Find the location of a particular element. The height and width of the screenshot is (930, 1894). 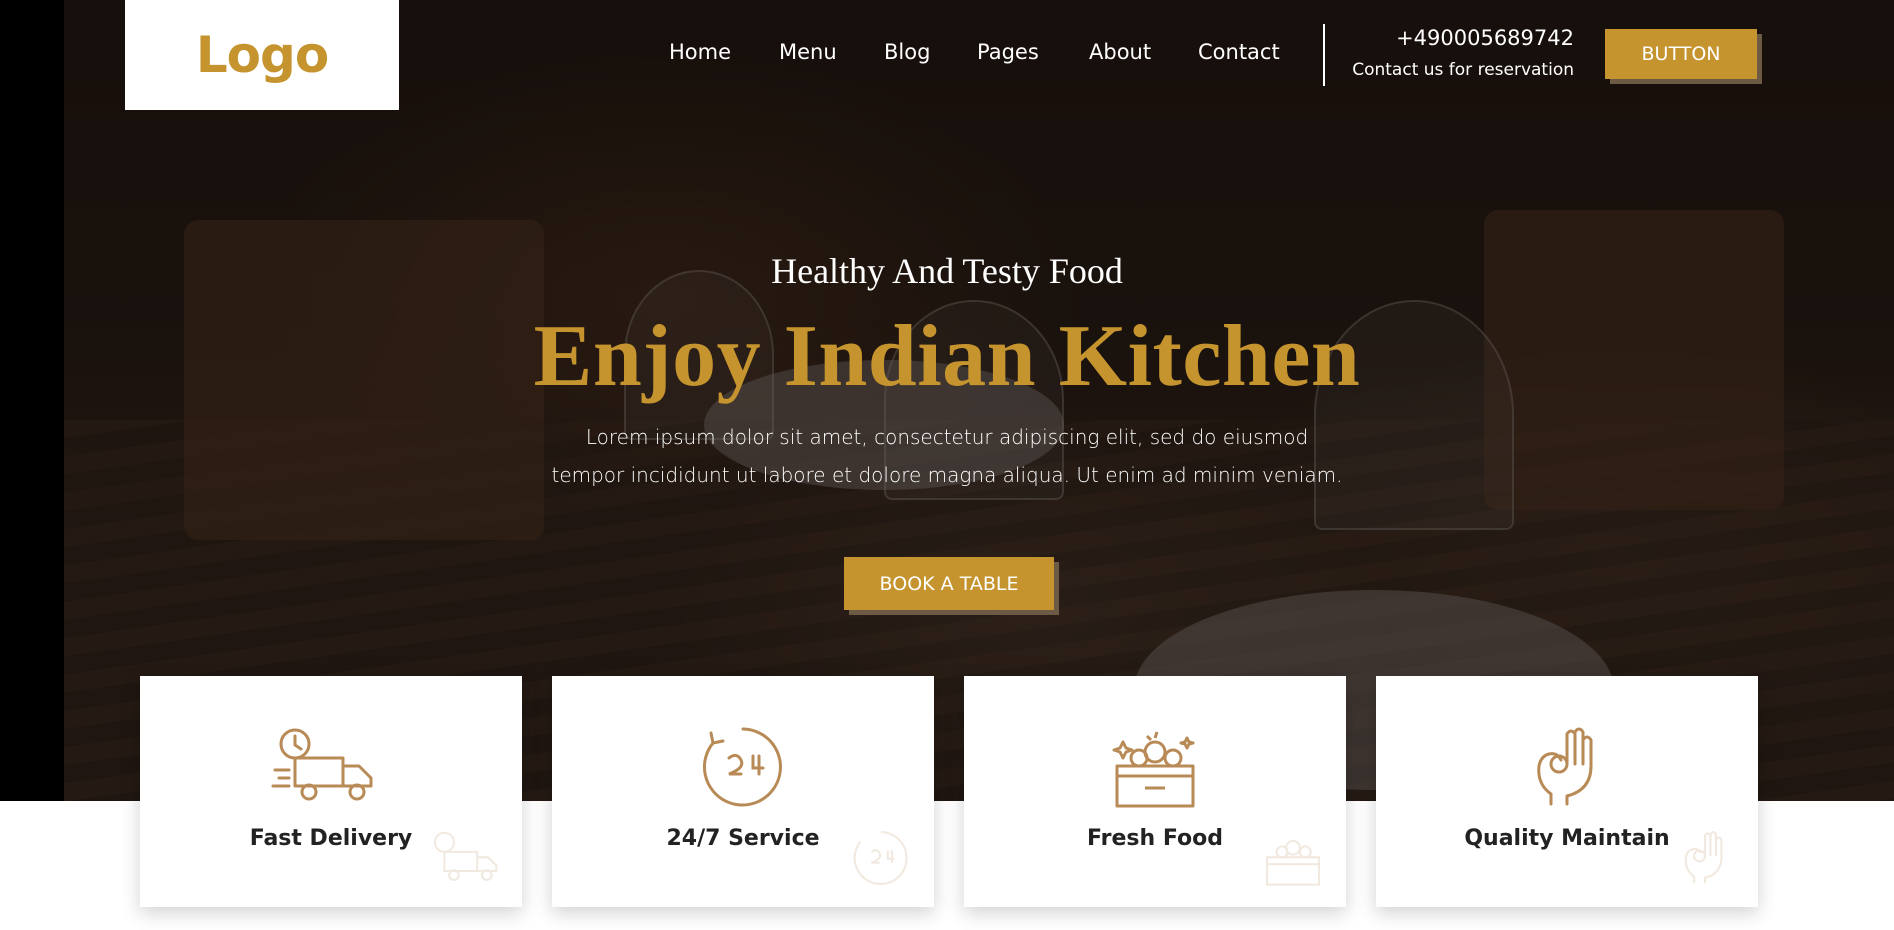

nav-item-blog: Blog is located at coordinates (907, 52).